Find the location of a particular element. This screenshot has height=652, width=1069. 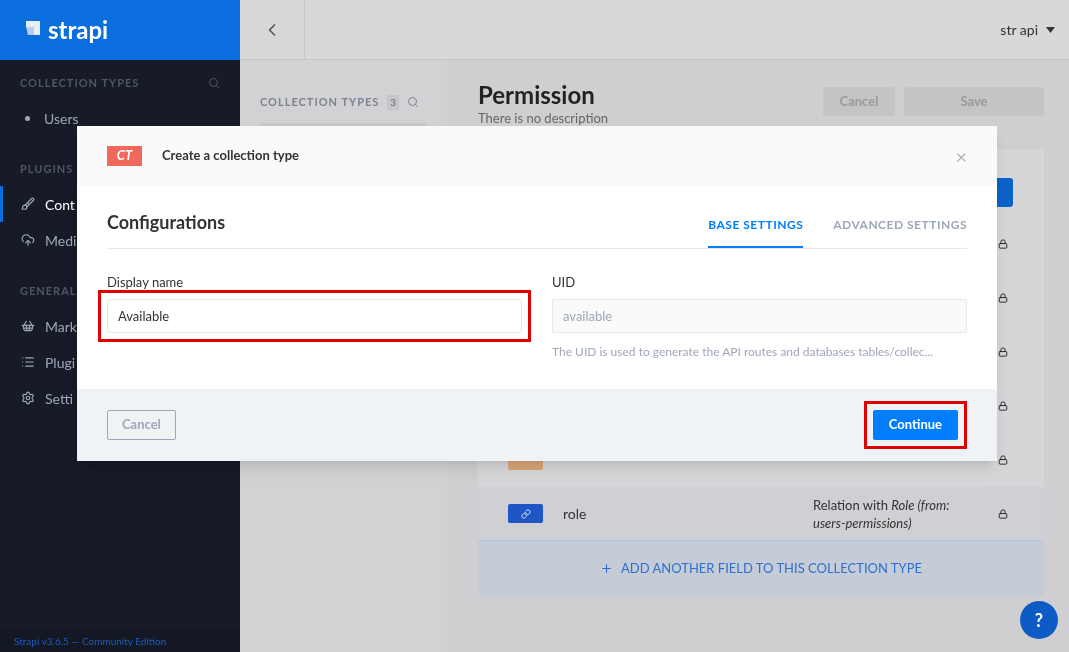

field-type: Relation with Role (from: users-permissions) is located at coordinates (882, 513).